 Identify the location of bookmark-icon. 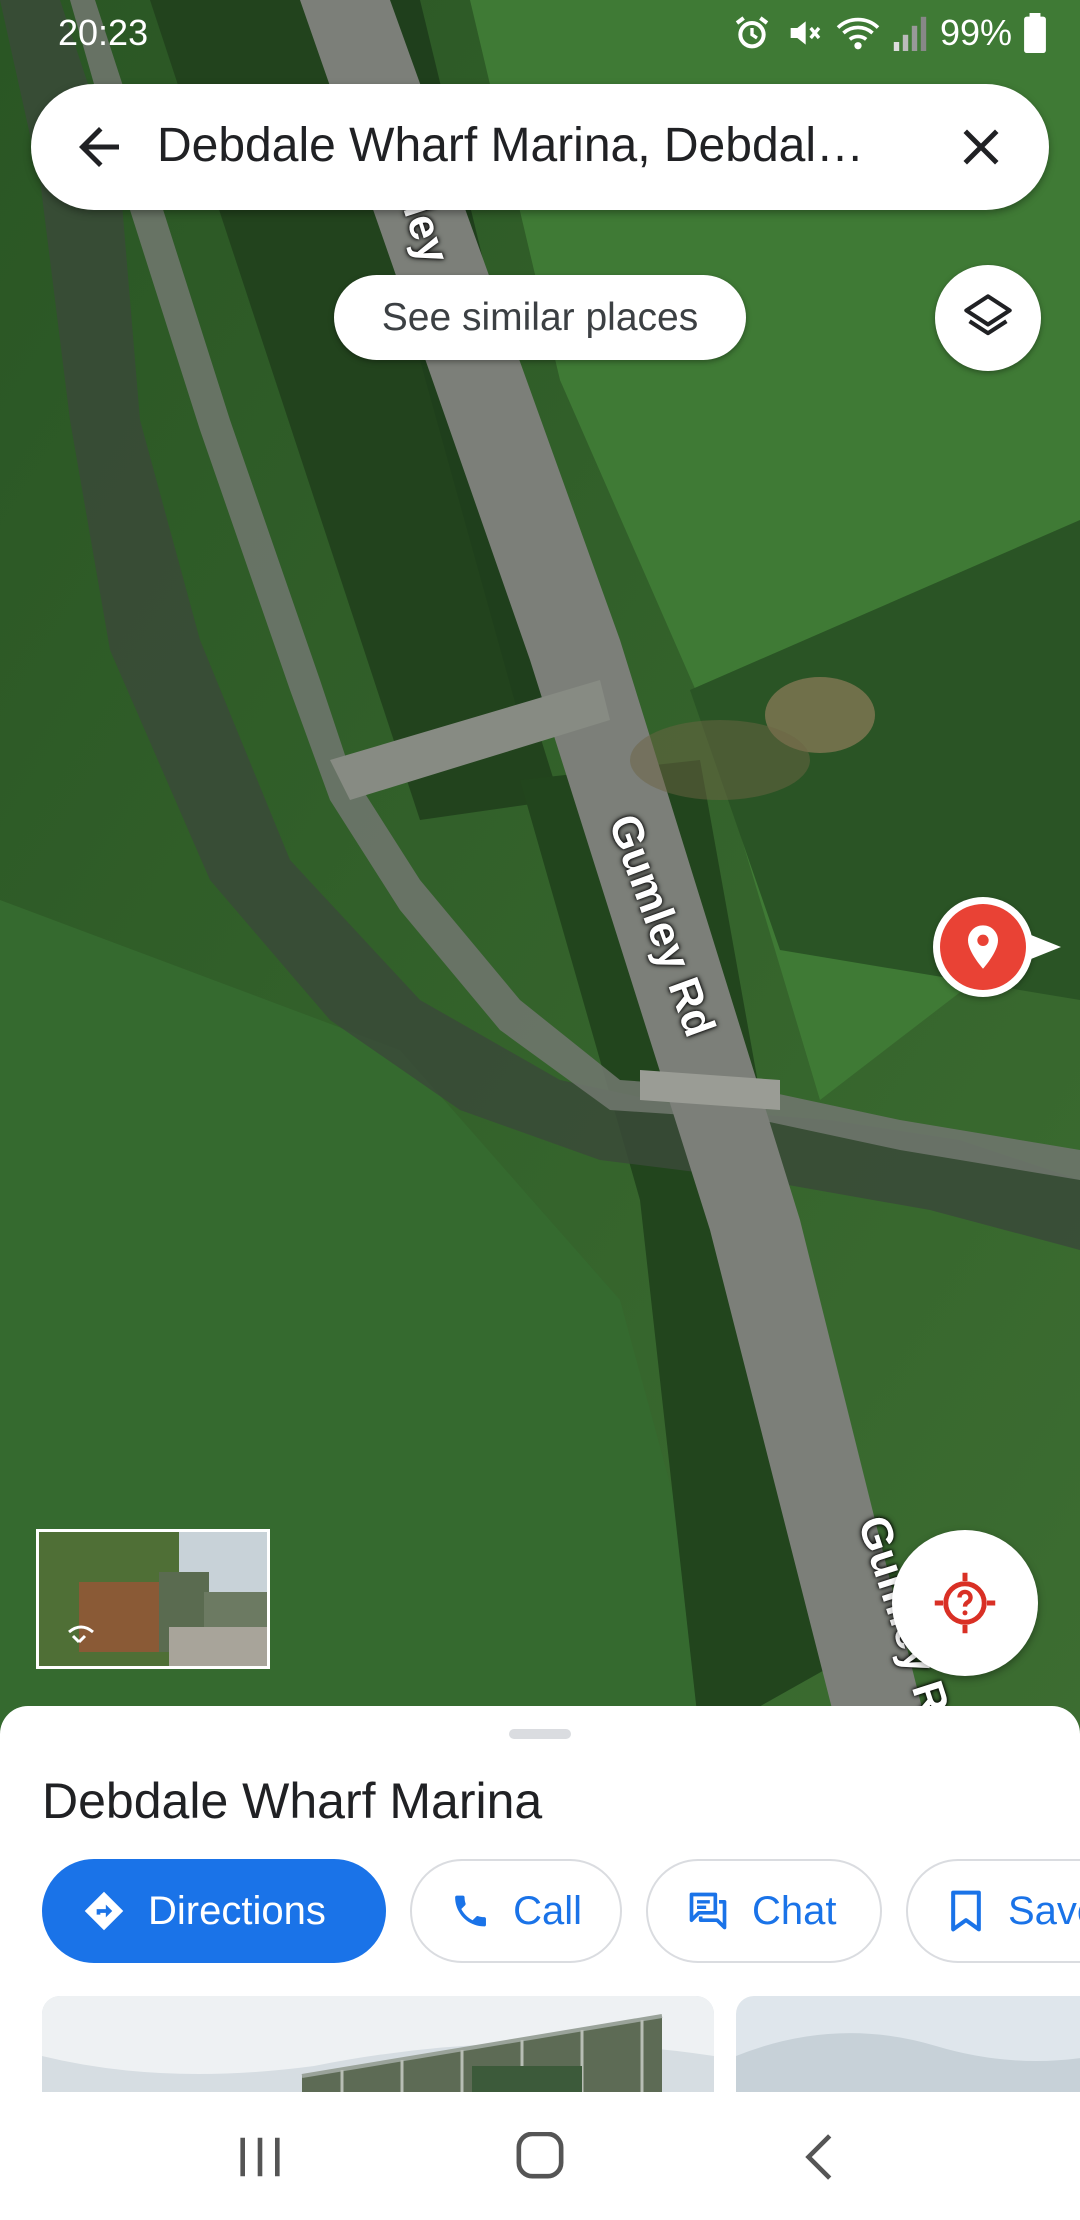
(966, 1911).